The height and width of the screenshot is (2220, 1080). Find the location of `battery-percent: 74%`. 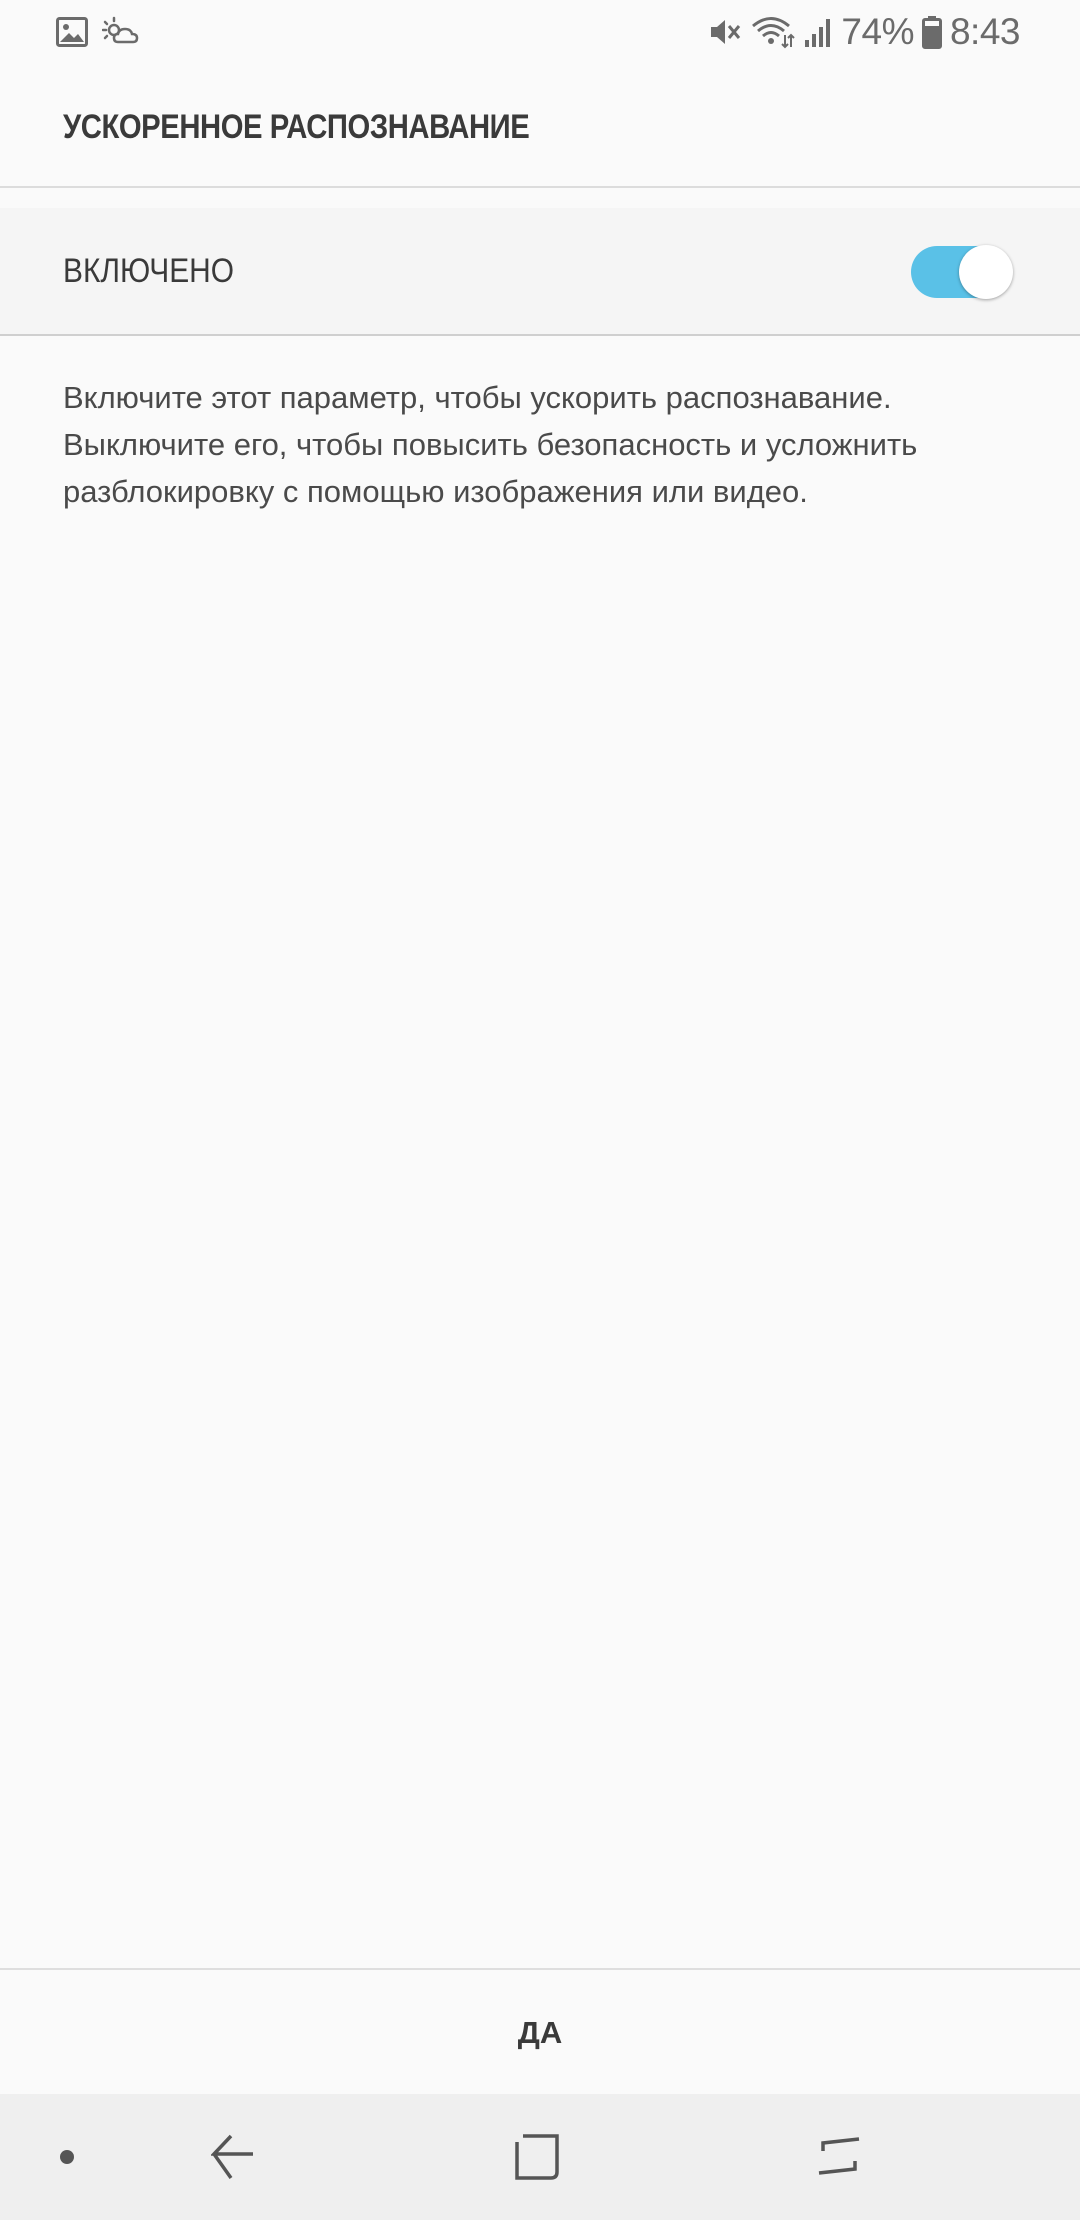

battery-percent: 74% is located at coordinates (877, 31).